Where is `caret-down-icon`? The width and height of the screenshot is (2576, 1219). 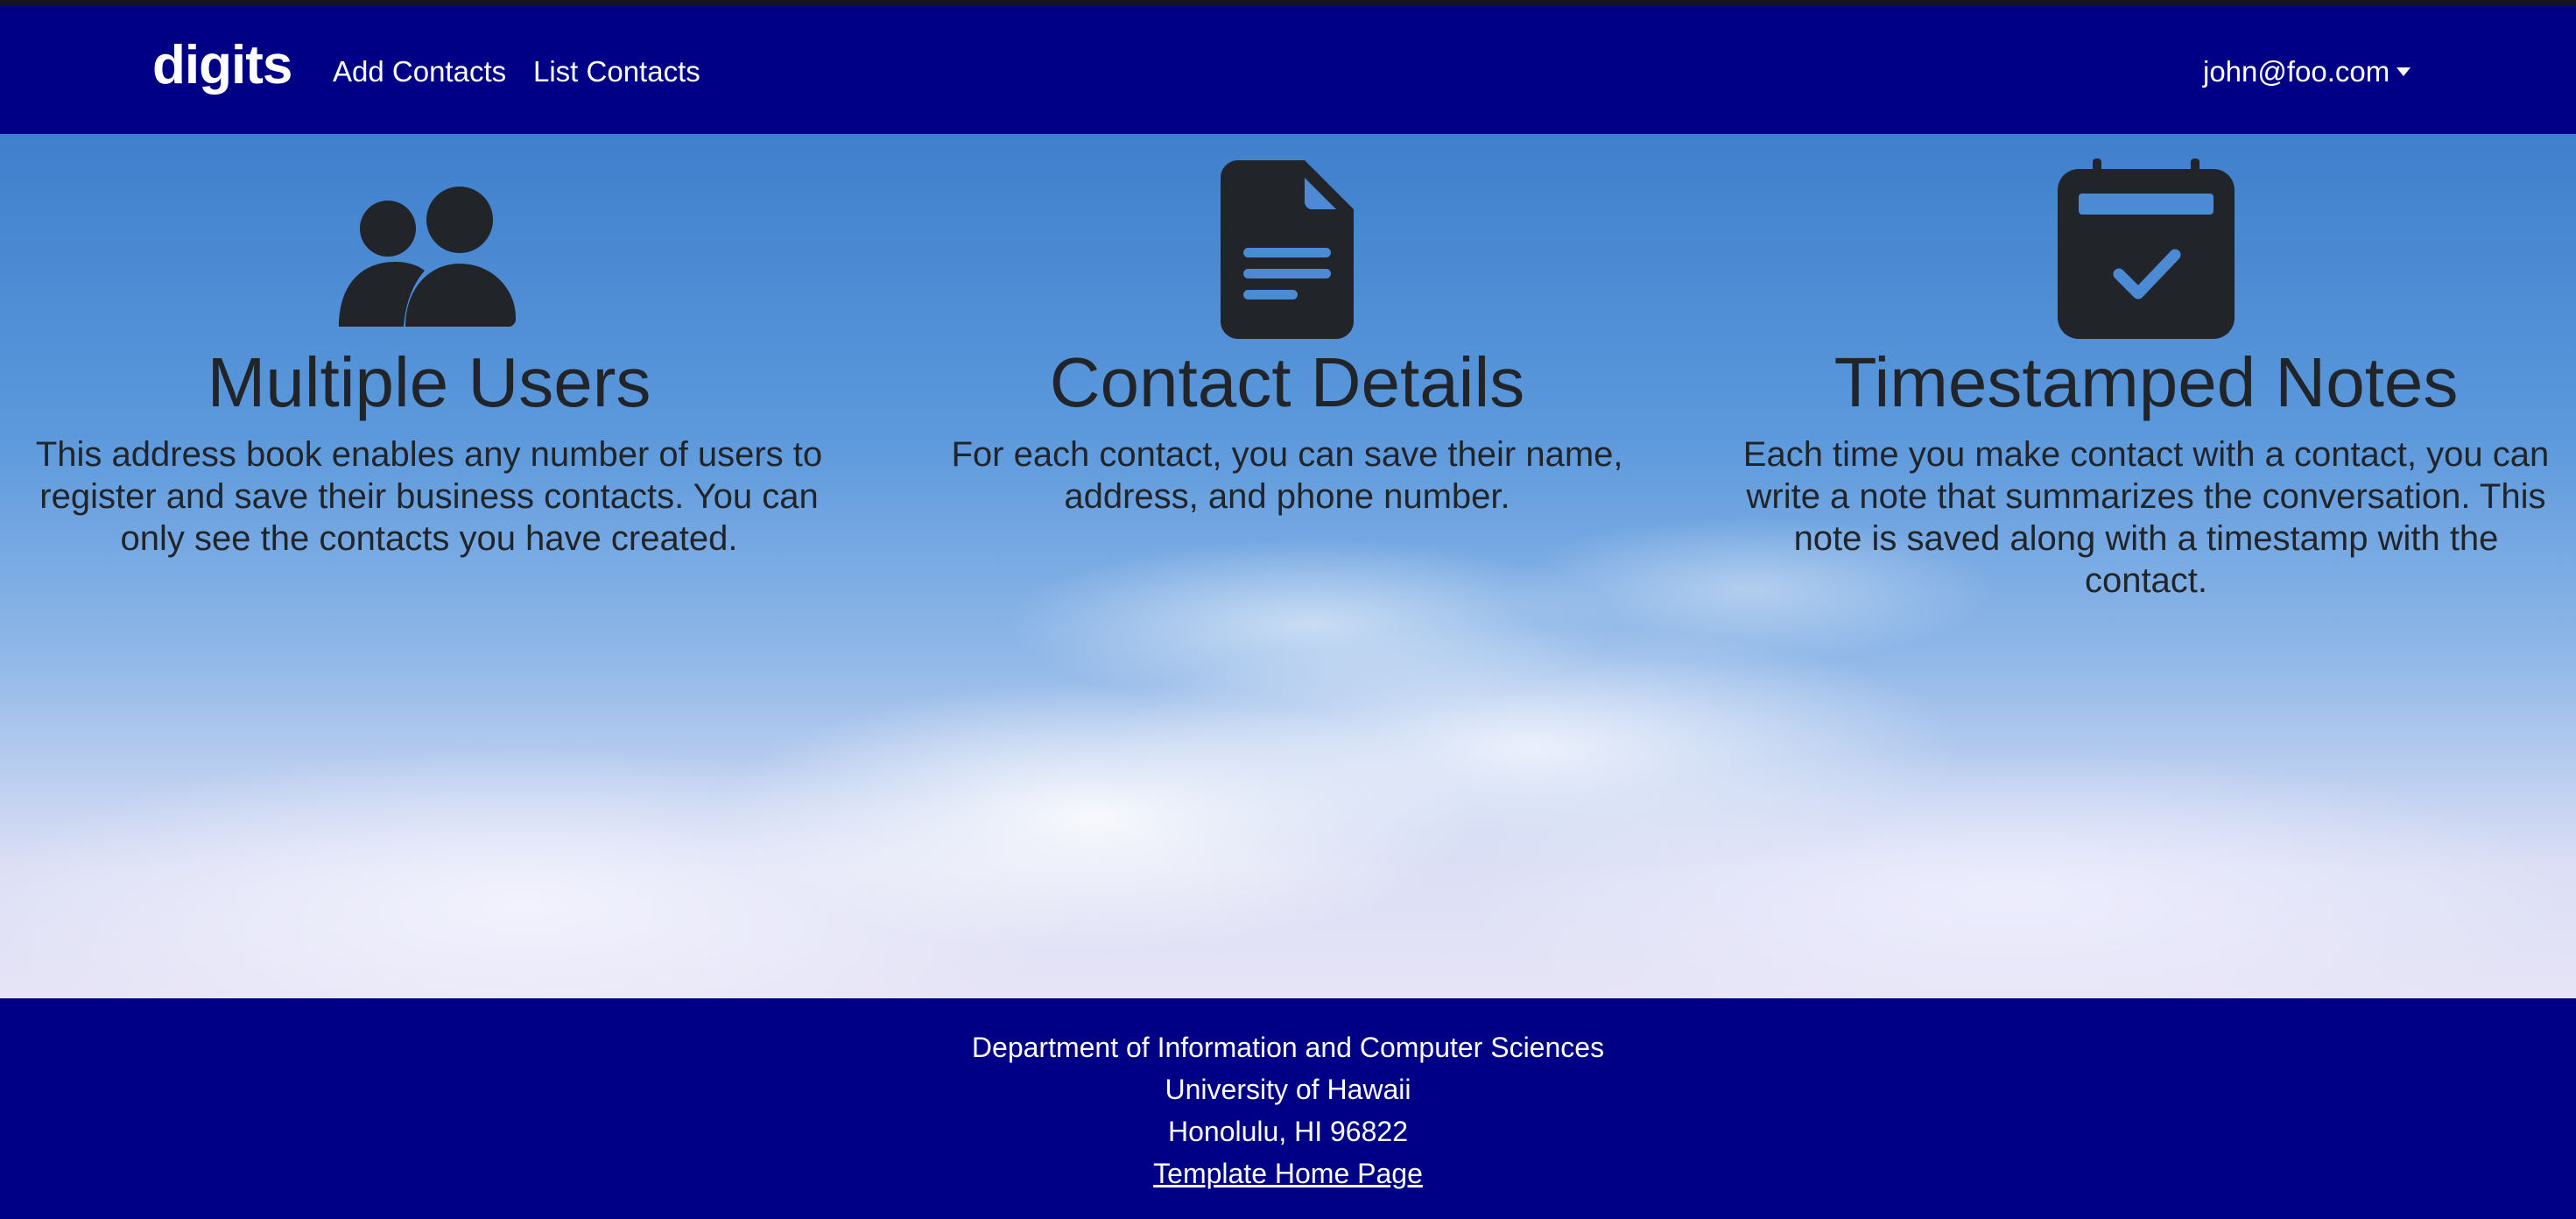 caret-down-icon is located at coordinates (2404, 72).